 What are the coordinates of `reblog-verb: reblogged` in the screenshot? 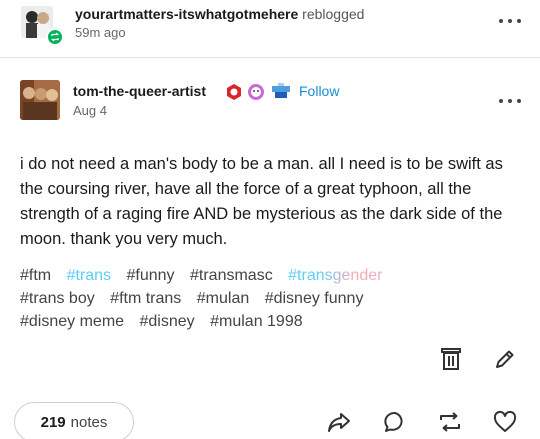 It's located at (333, 14).